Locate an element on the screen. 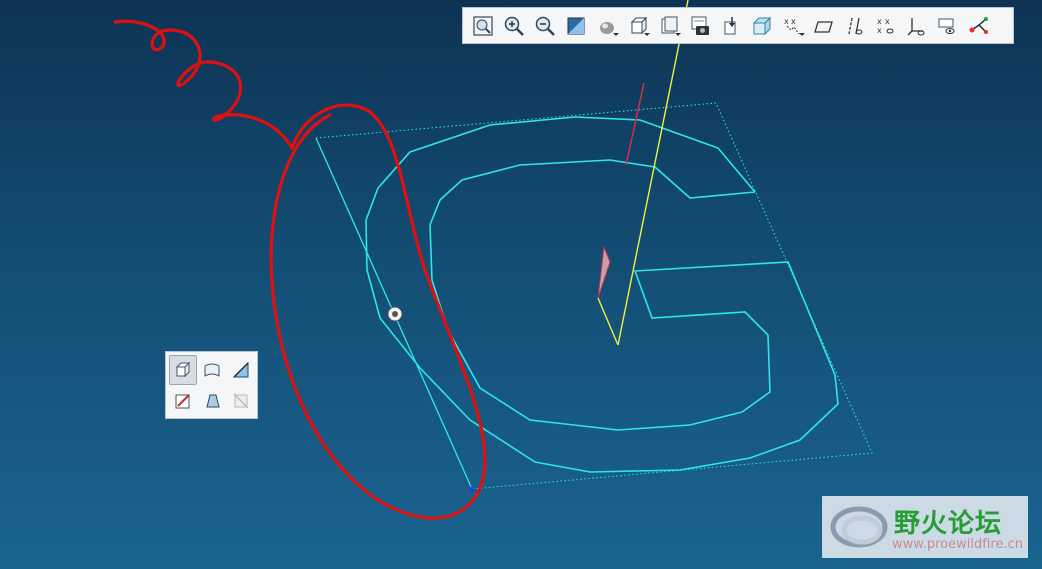 The height and width of the screenshot is (569, 1042). refit-icon is located at coordinates (482, 25).